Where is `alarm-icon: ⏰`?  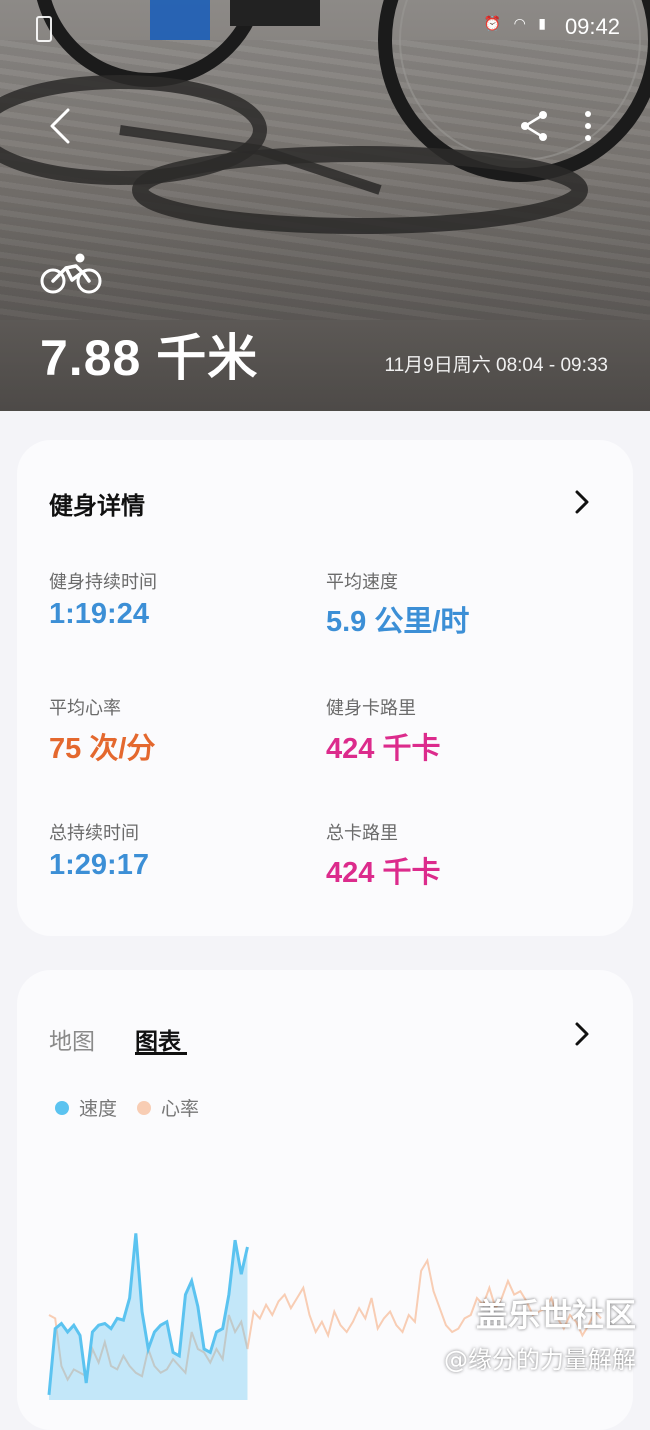
alarm-icon: ⏰ is located at coordinates (494, 24).